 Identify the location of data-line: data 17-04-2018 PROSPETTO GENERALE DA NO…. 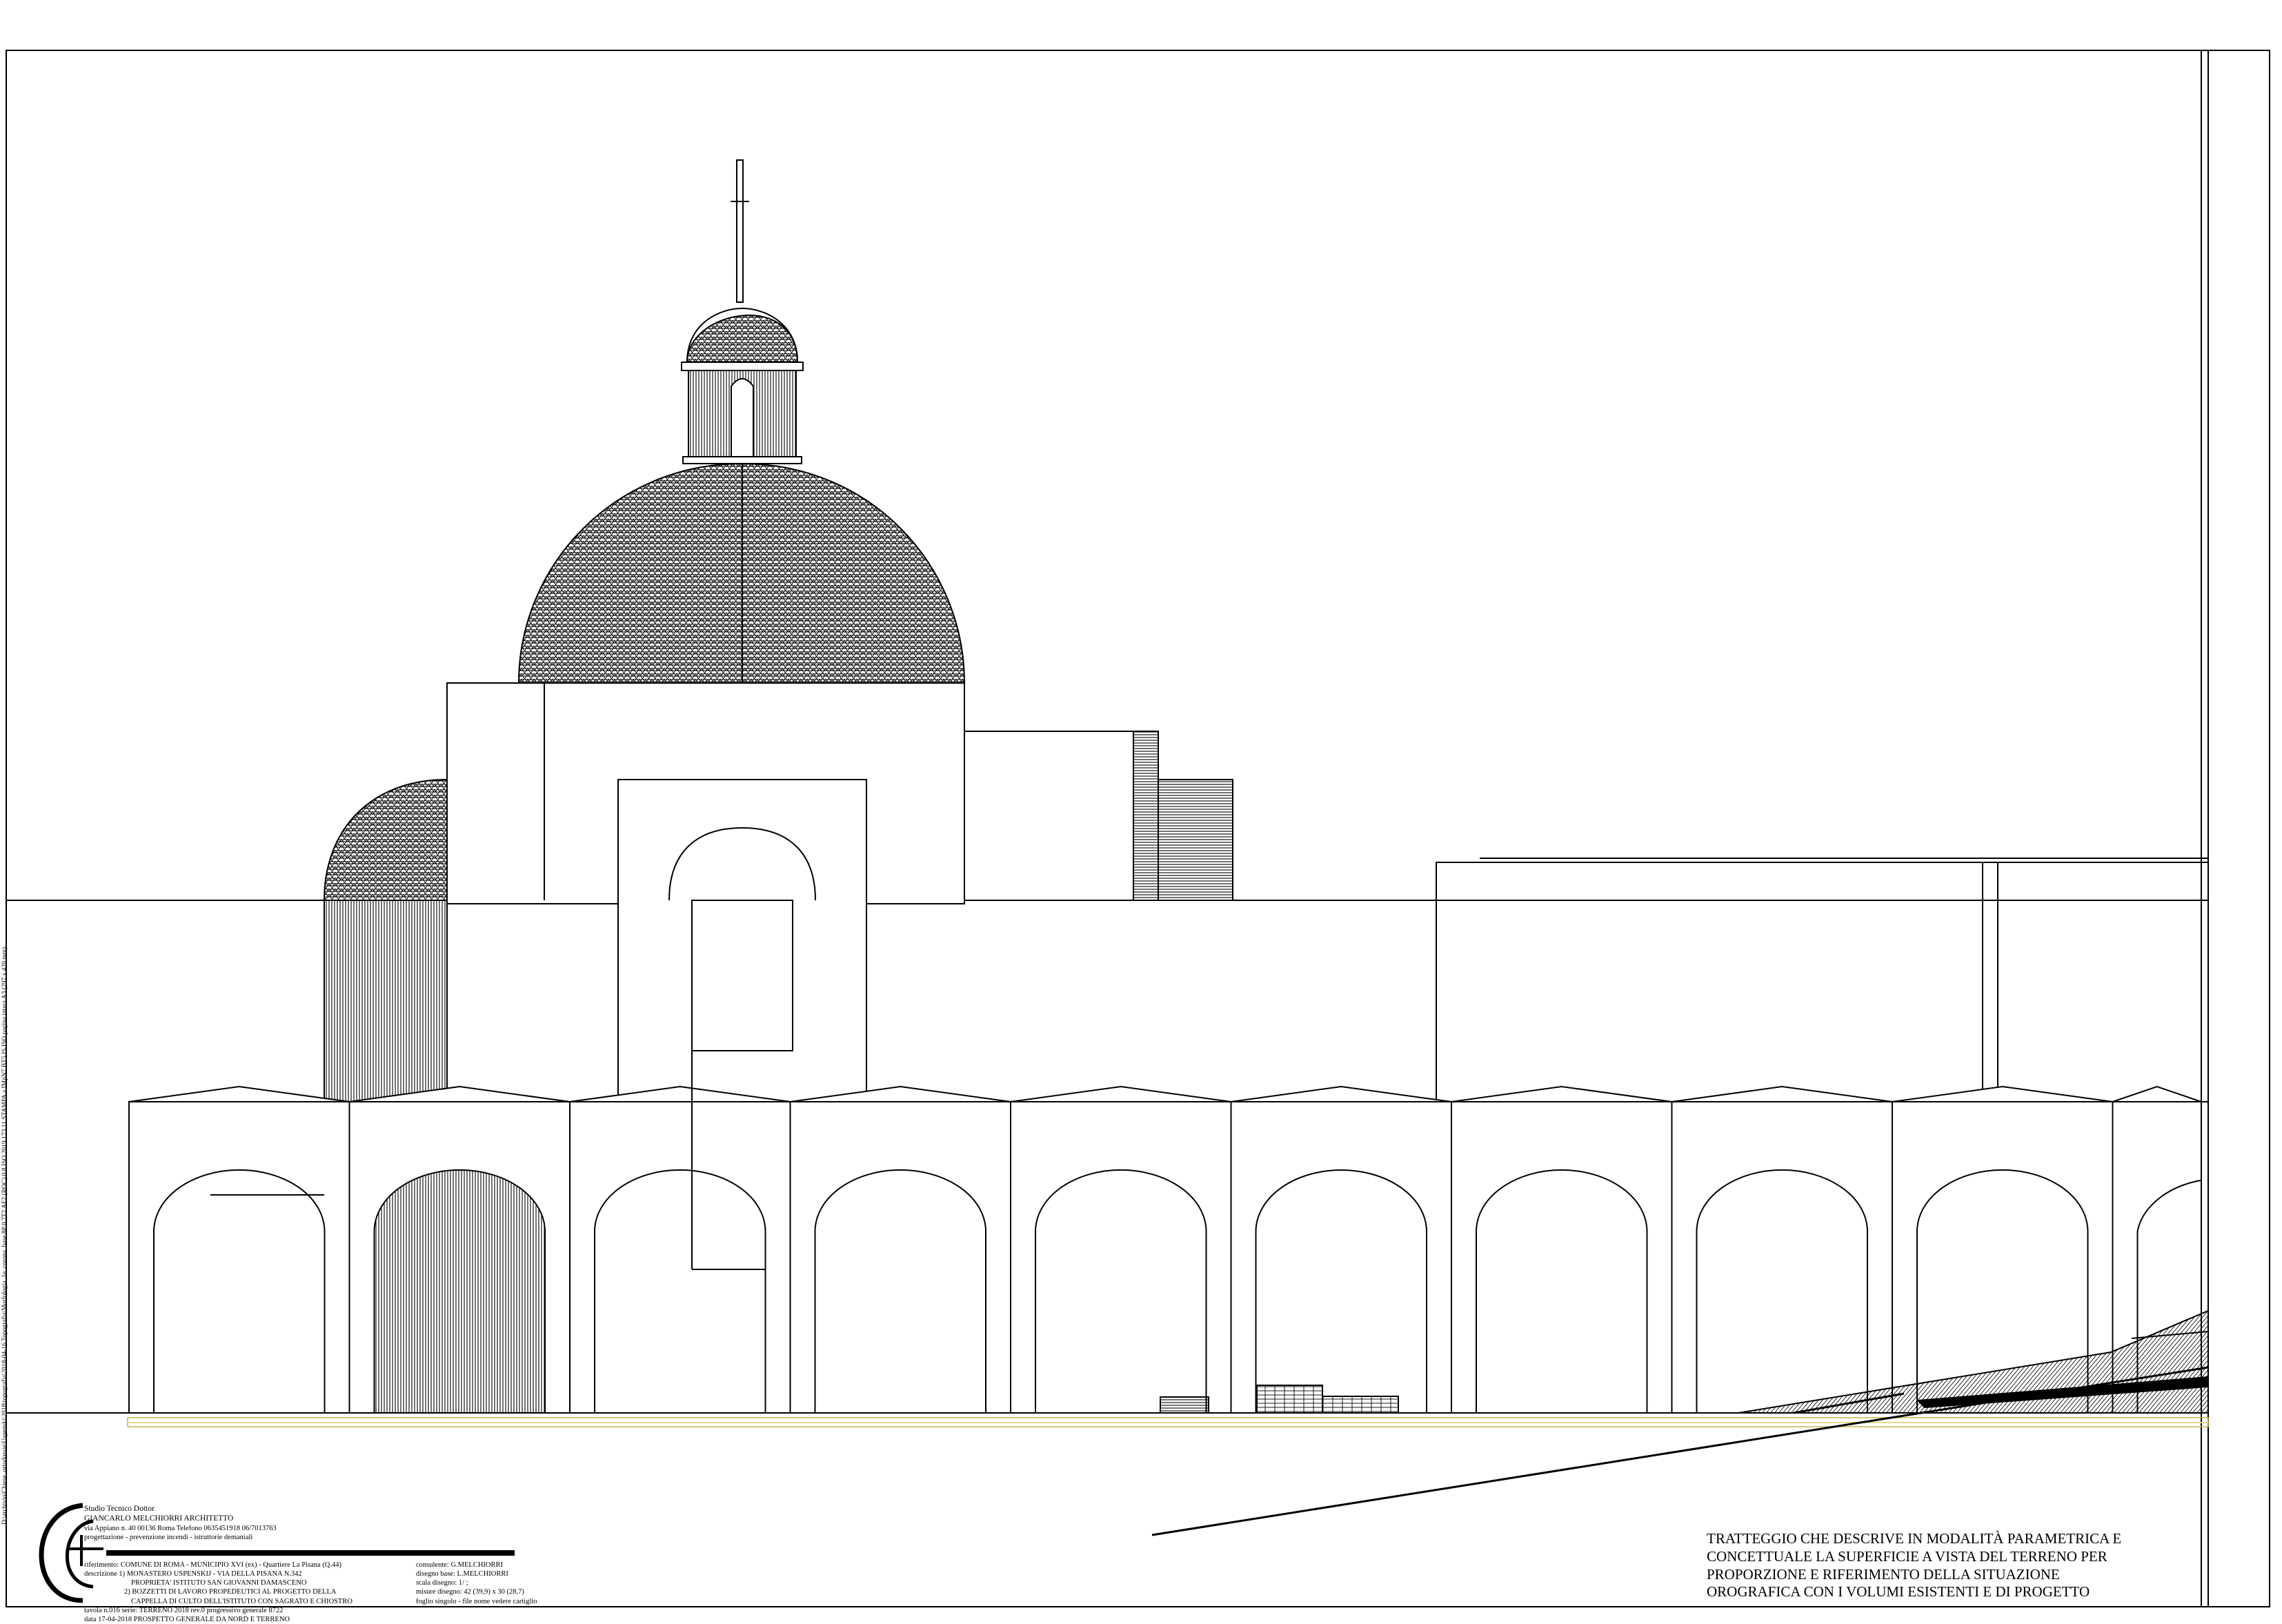
(187, 1619).